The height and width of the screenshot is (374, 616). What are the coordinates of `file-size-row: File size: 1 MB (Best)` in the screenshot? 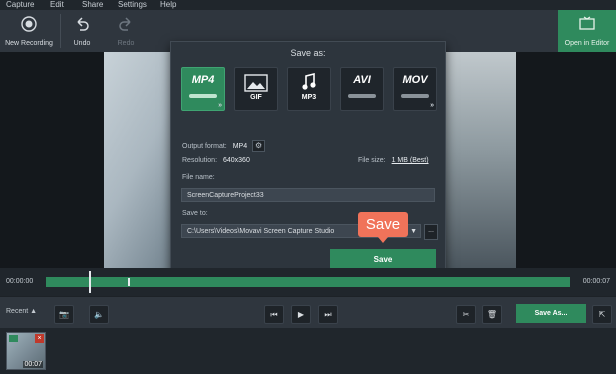 It's located at (393, 160).